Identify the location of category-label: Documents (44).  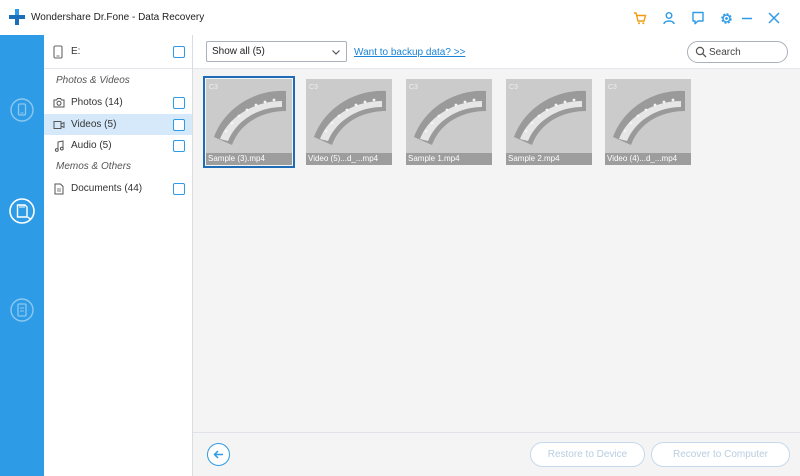
(107, 188).